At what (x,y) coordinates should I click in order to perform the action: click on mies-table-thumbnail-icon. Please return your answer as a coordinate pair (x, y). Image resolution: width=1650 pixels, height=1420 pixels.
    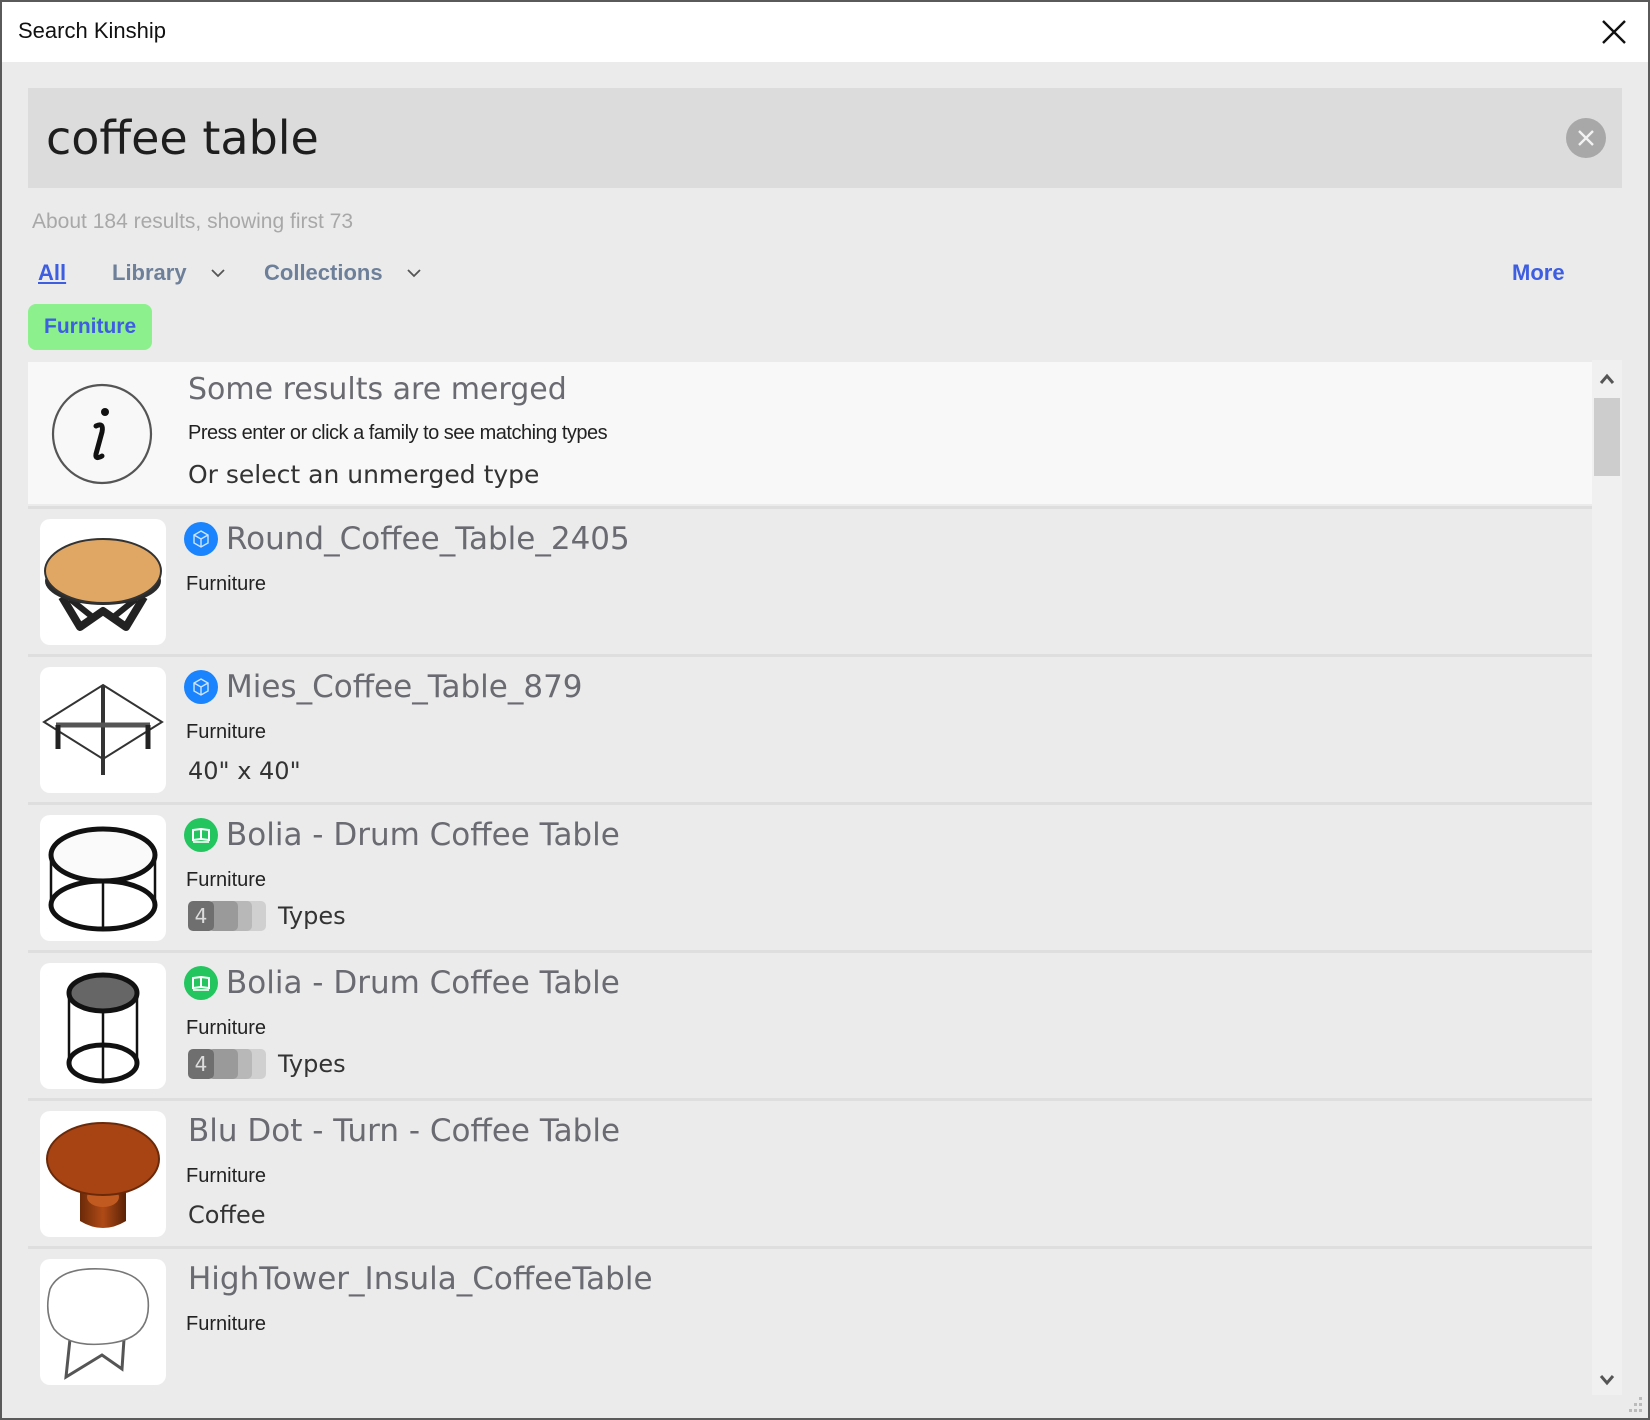
    Looking at the image, I should click on (103, 729).